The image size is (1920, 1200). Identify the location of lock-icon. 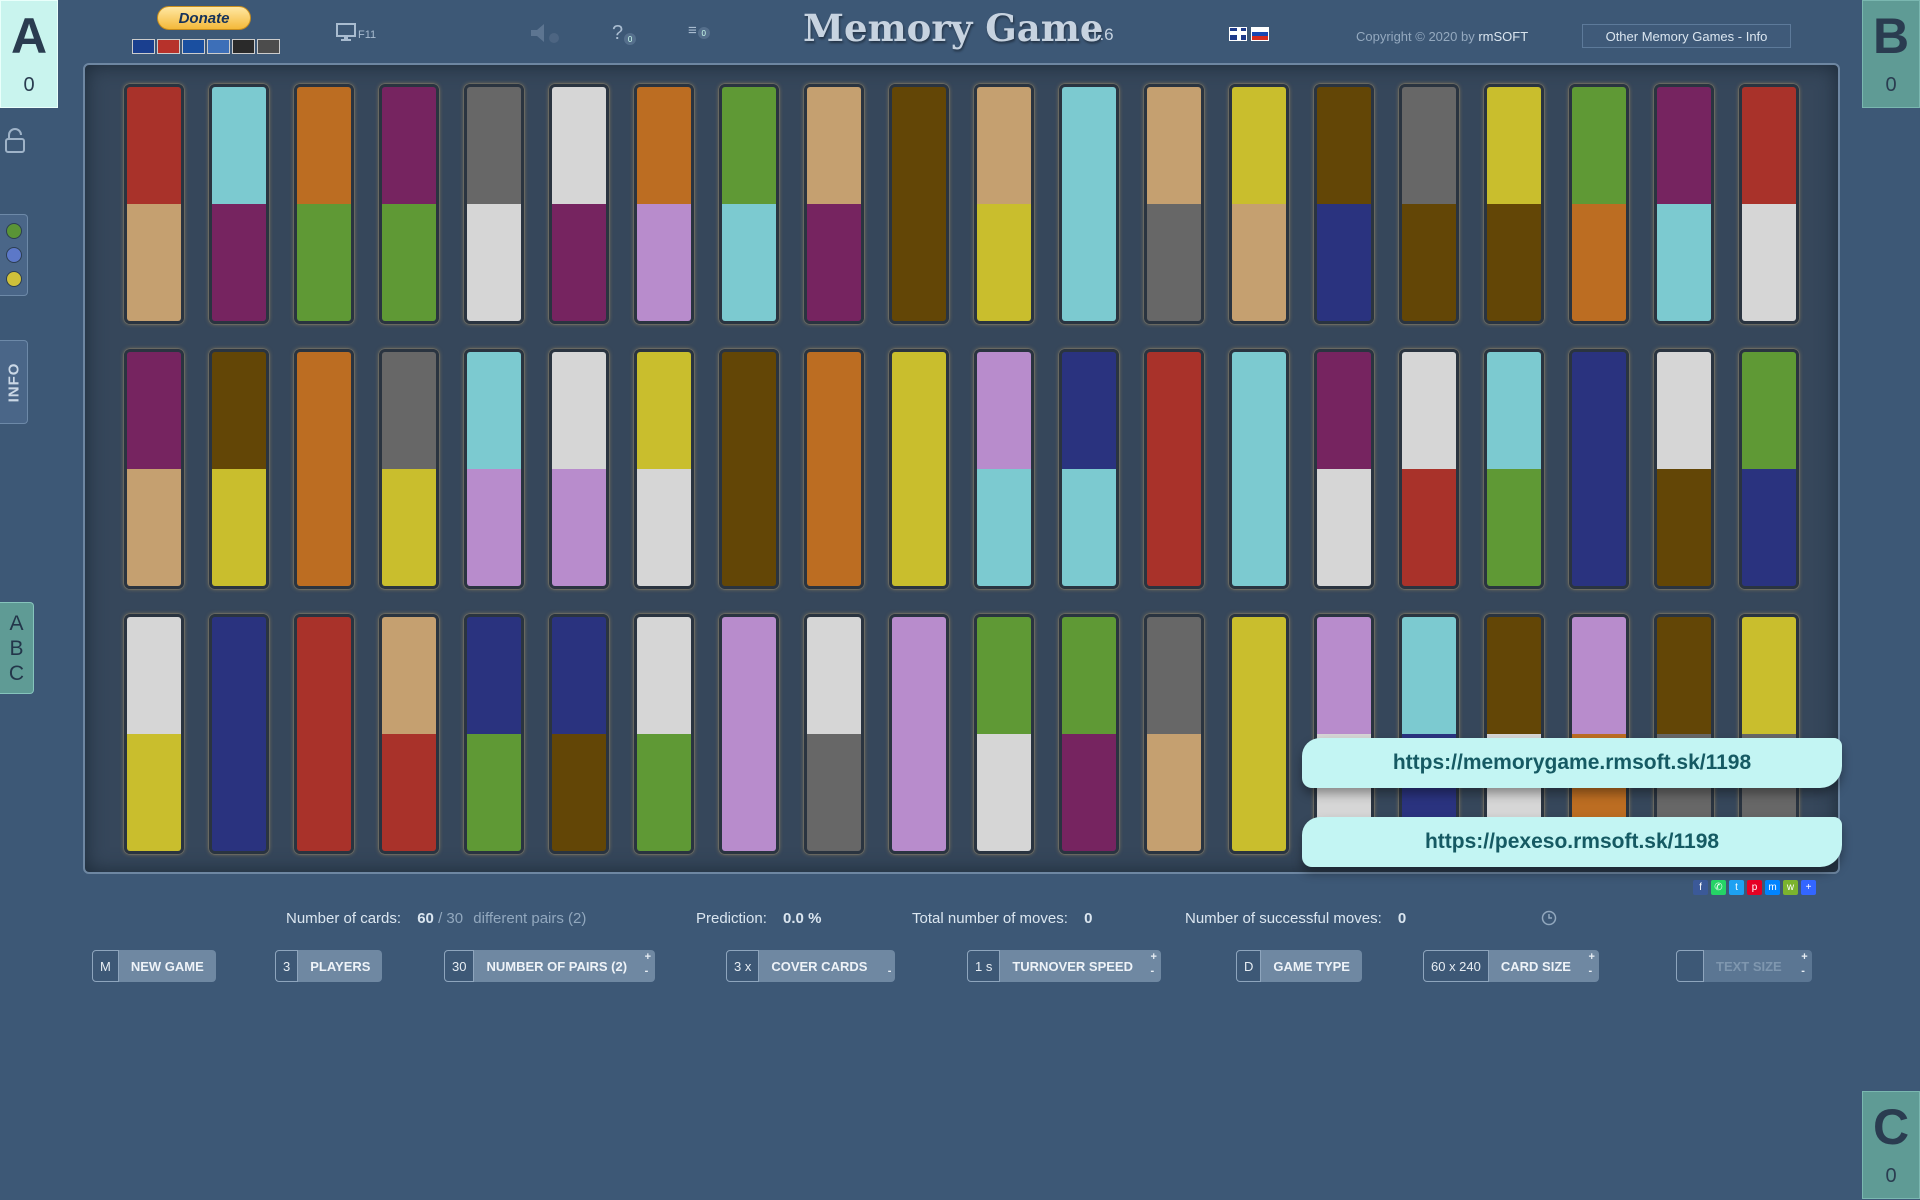
(15, 141).